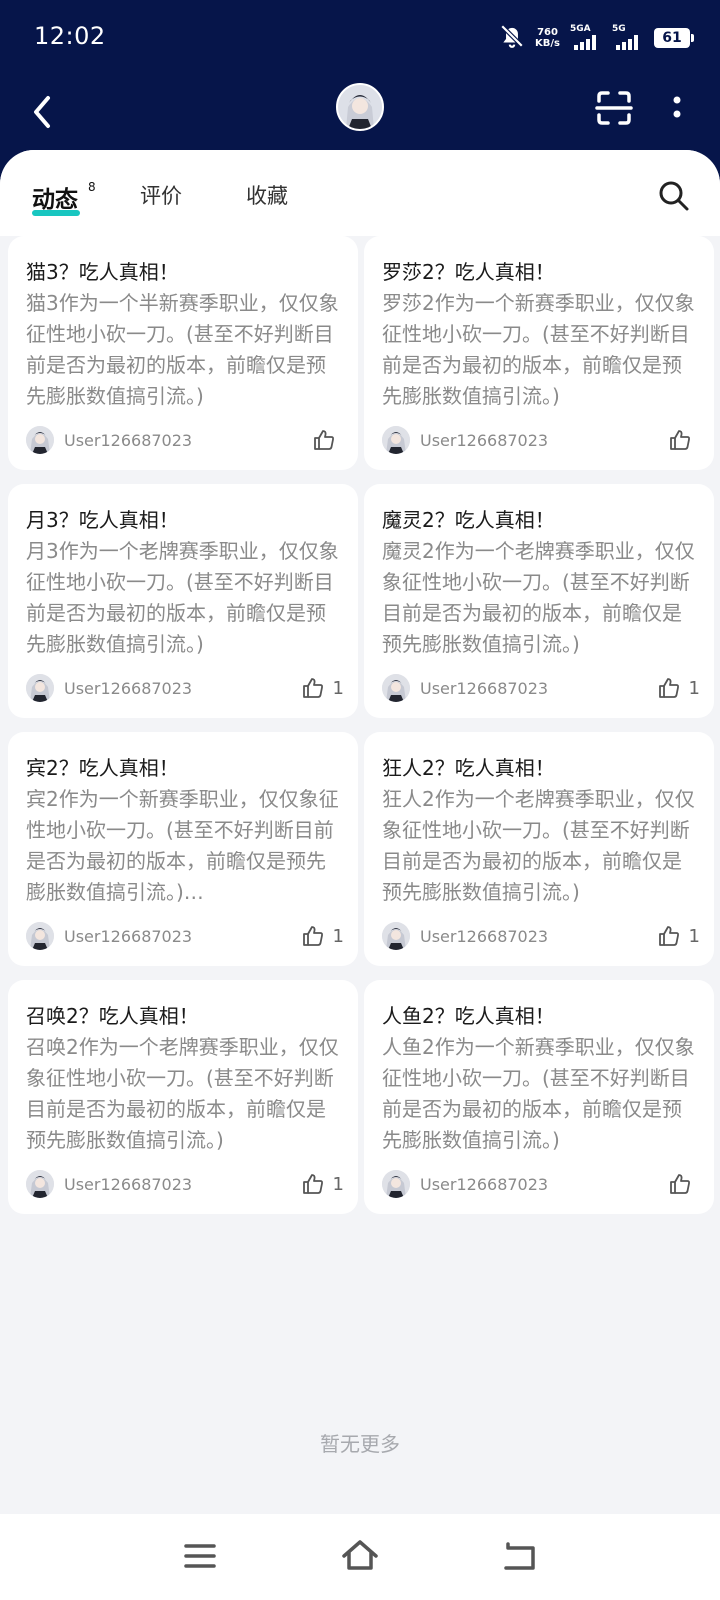 This screenshot has height=1600, width=720. What do you see at coordinates (92, 187) in the screenshot?
I see `tab-dynamics-badge: 8` at bounding box center [92, 187].